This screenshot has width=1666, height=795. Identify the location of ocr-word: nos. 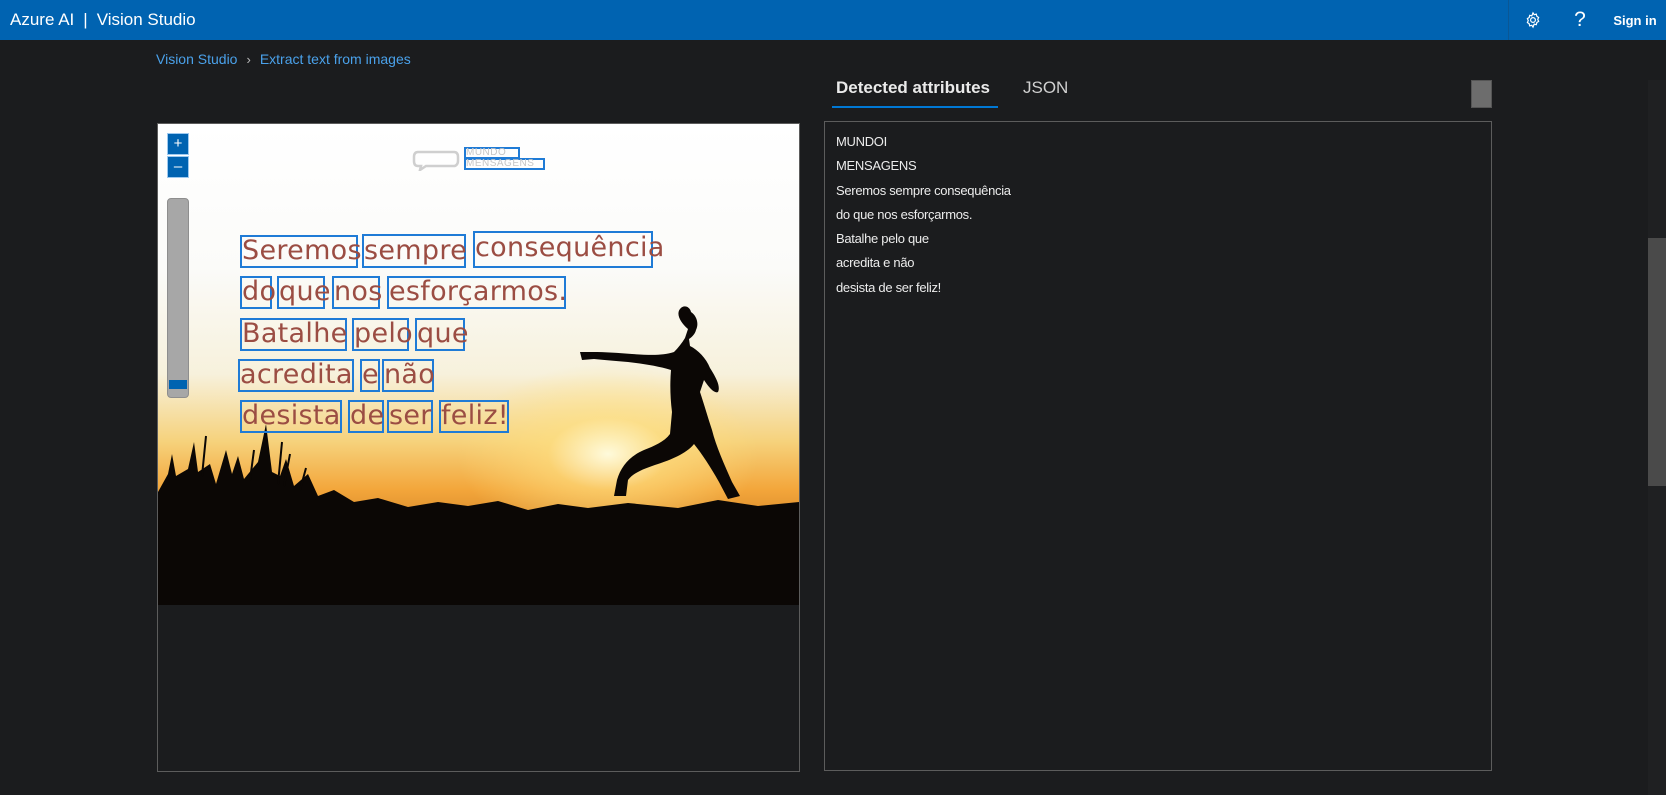
(358, 291).